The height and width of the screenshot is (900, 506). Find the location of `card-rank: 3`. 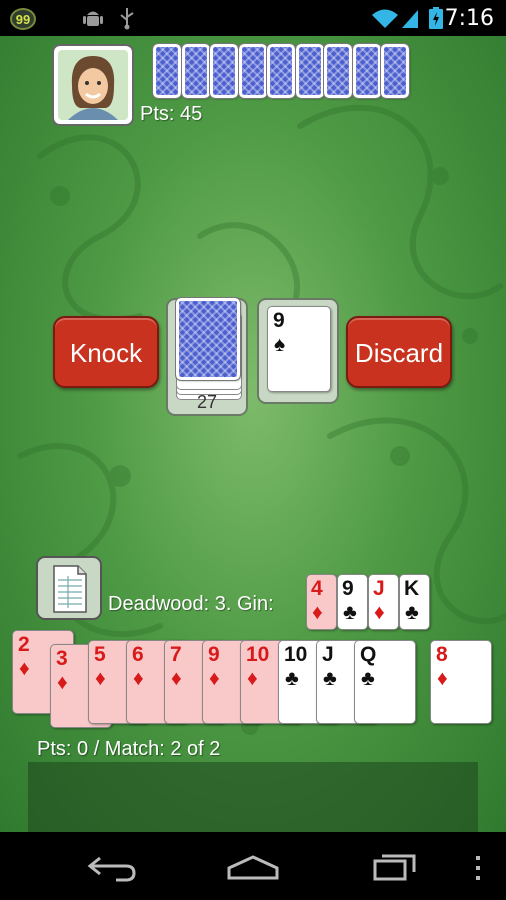

card-rank: 3 is located at coordinates (62, 658).